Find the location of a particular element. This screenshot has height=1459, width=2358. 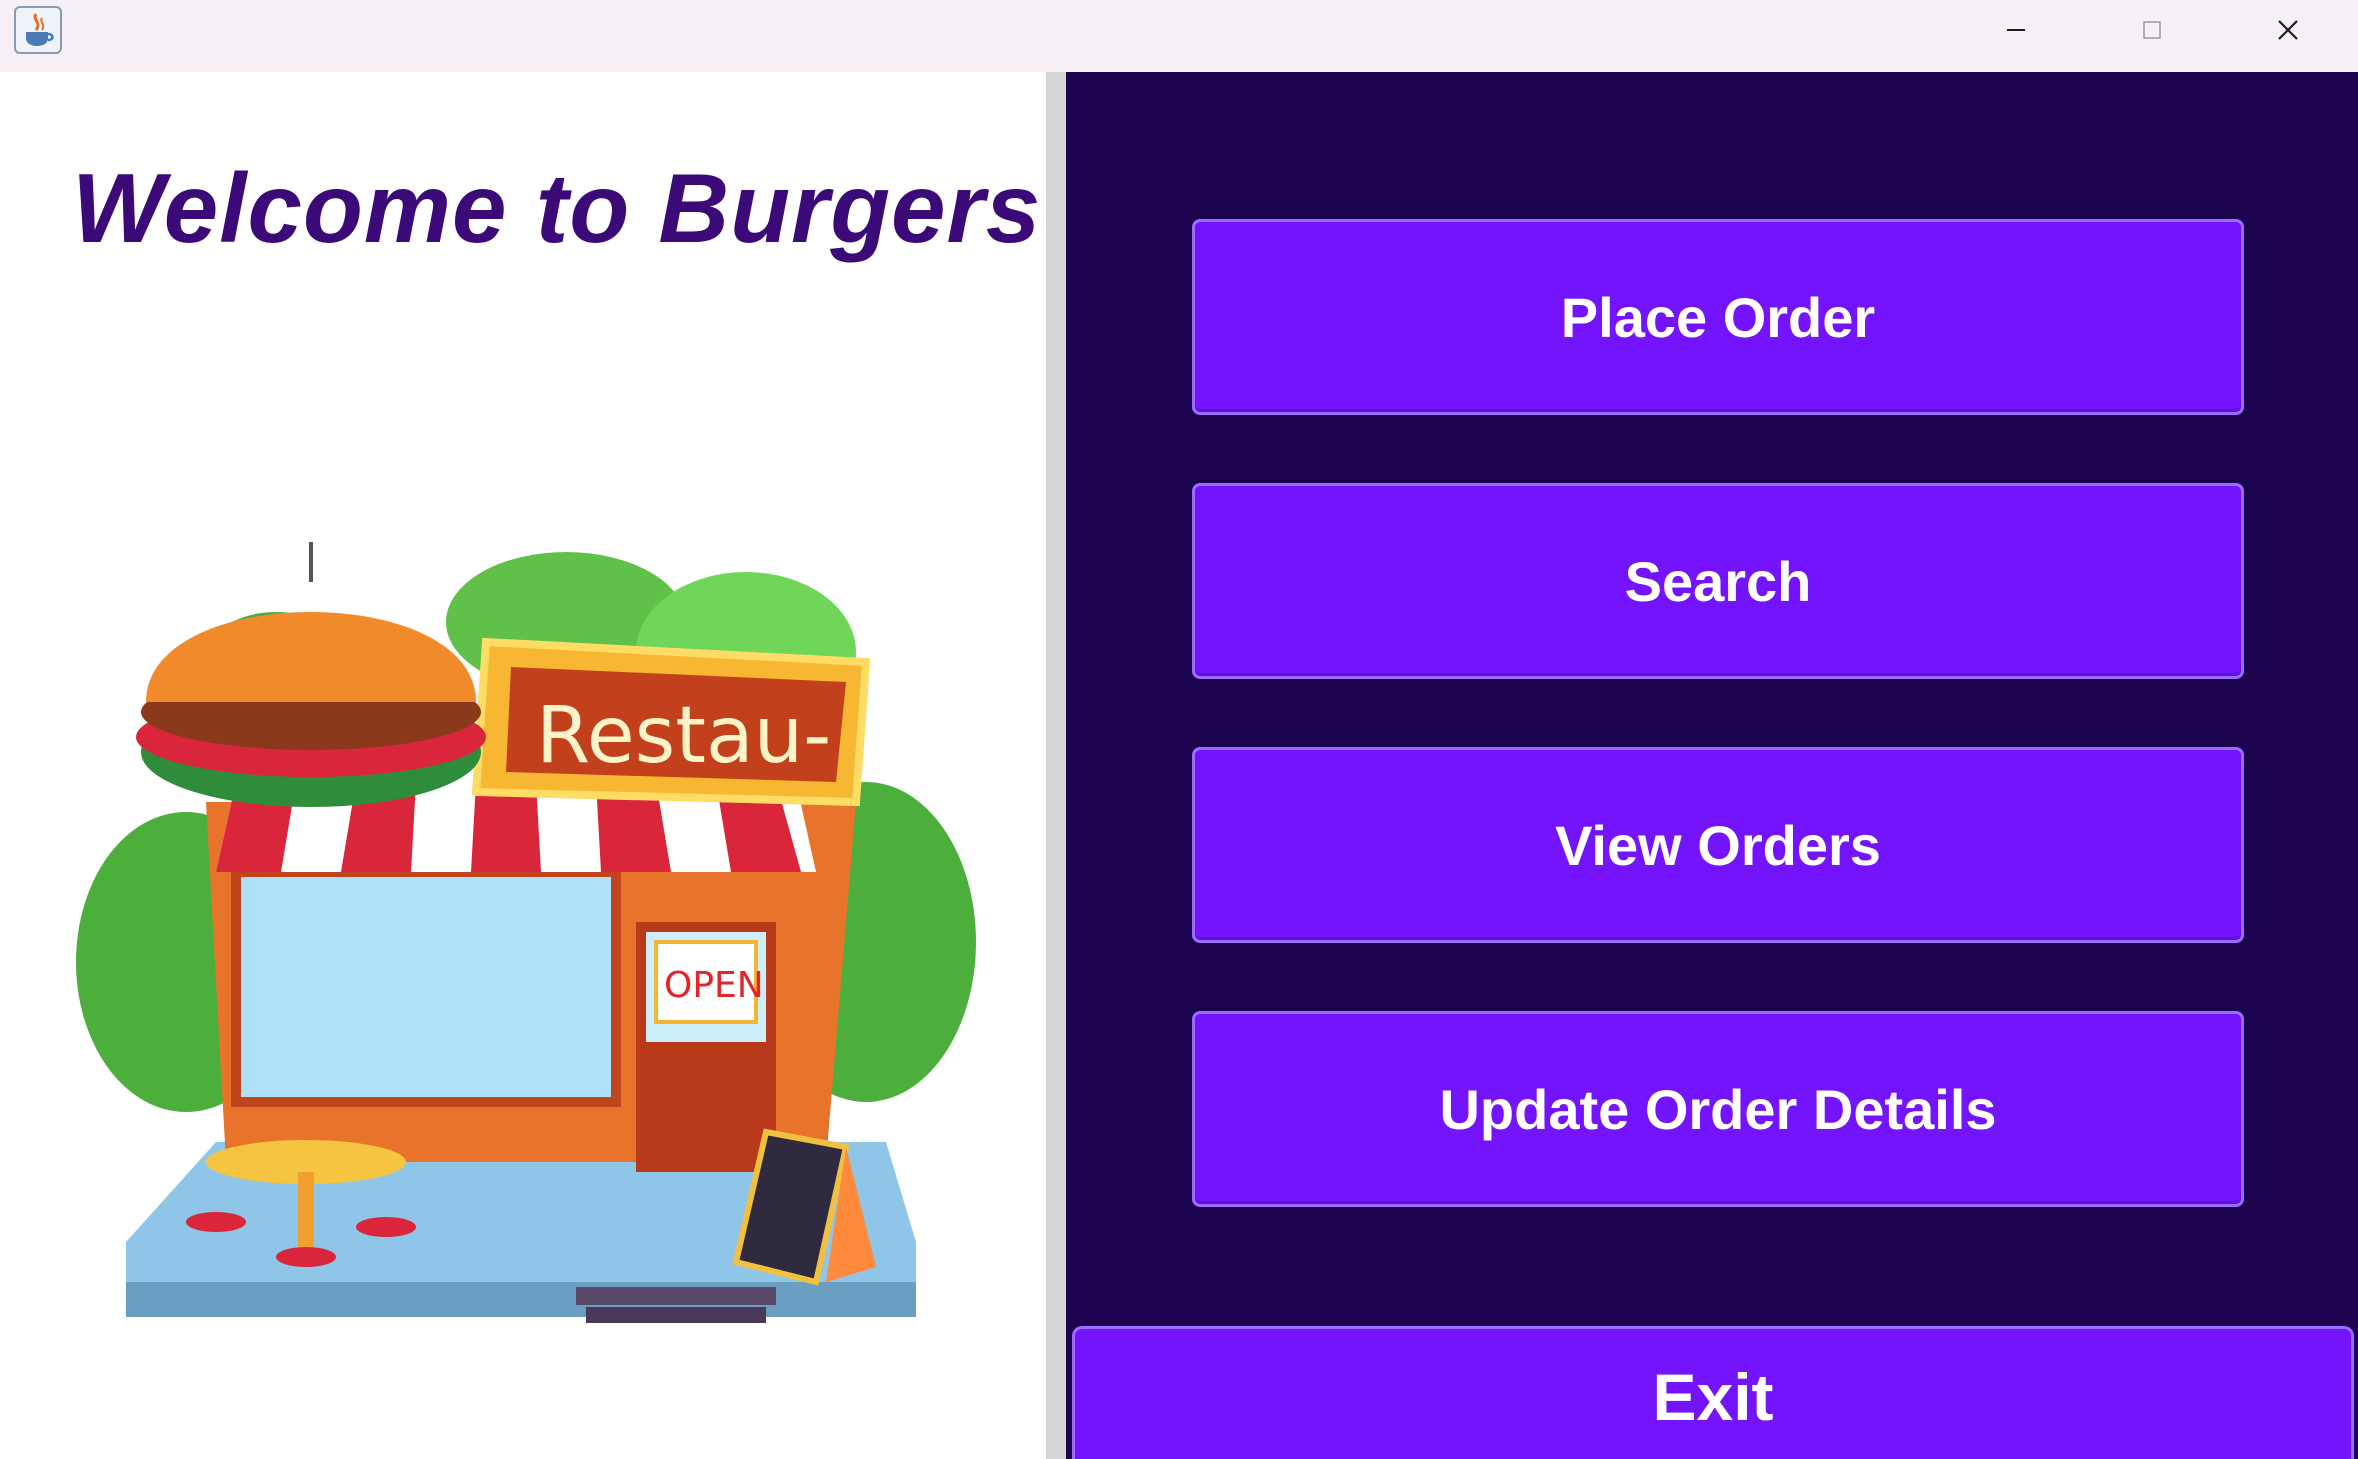

view-orders-button: View Orders is located at coordinates (1718, 845).